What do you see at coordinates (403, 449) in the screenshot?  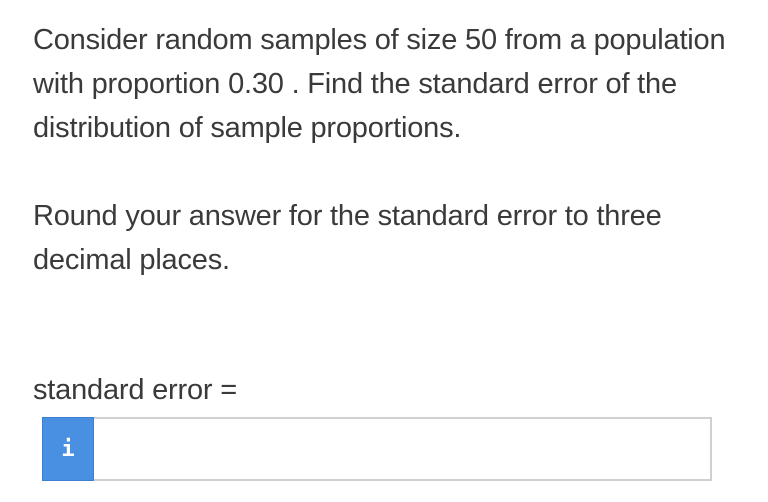 I see `standard-error-input` at bounding box center [403, 449].